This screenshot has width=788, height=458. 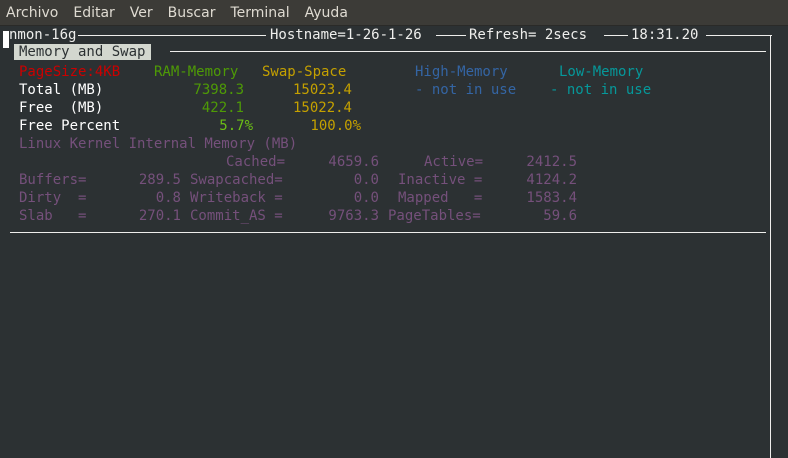 What do you see at coordinates (256, 162) in the screenshot?
I see `cached-label: Cached=` at bounding box center [256, 162].